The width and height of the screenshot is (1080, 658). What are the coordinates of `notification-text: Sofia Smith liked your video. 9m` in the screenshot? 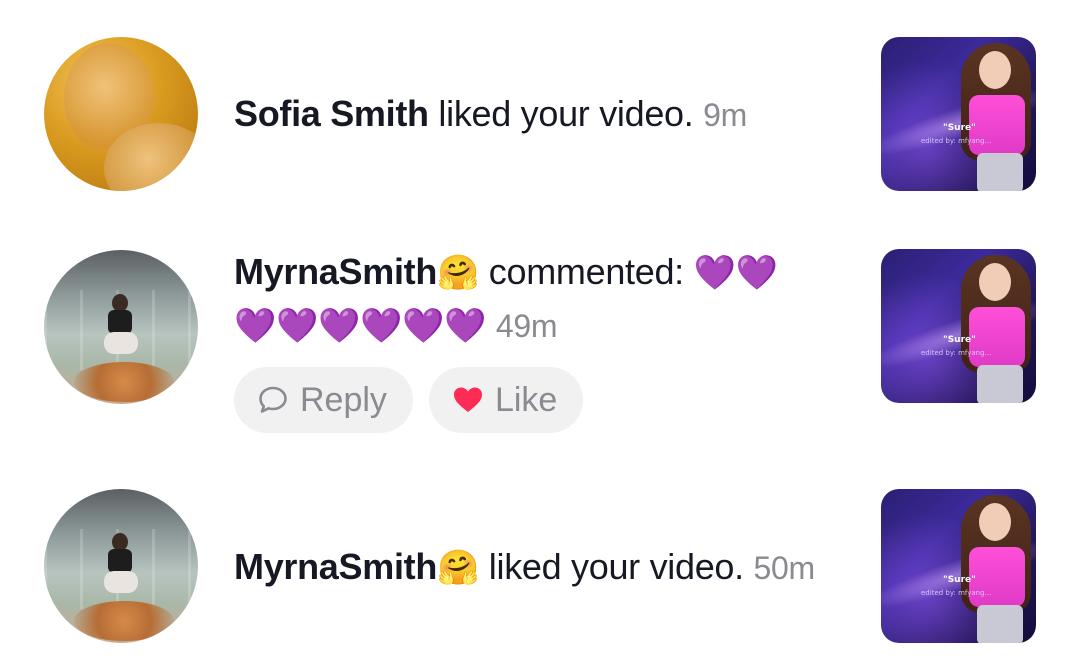 It's located at (490, 114).